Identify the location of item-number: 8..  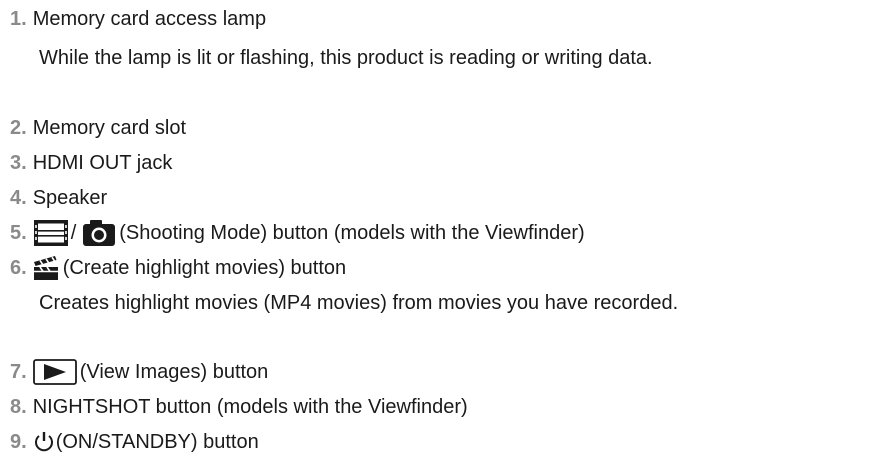
(18, 407).